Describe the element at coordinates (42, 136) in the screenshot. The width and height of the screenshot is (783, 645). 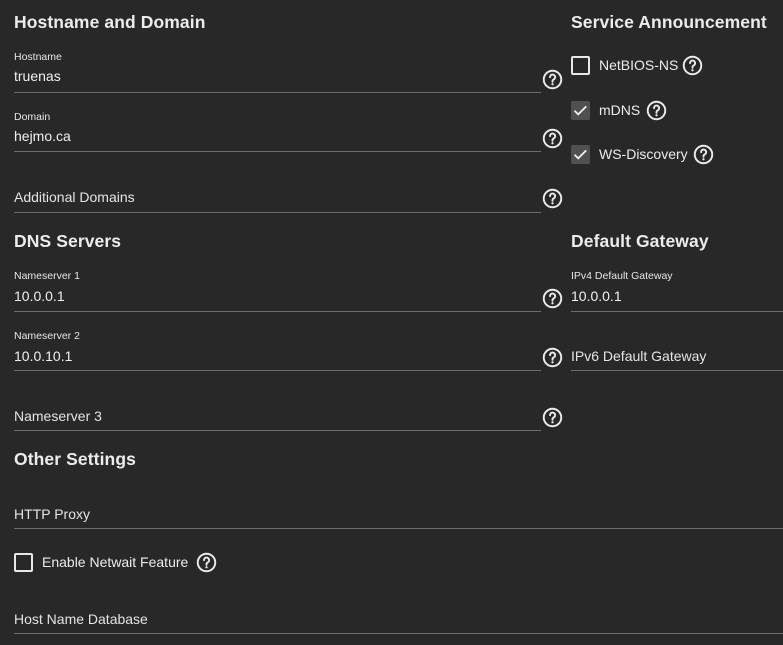
I see `domain-value: hejmo.ca` at that location.